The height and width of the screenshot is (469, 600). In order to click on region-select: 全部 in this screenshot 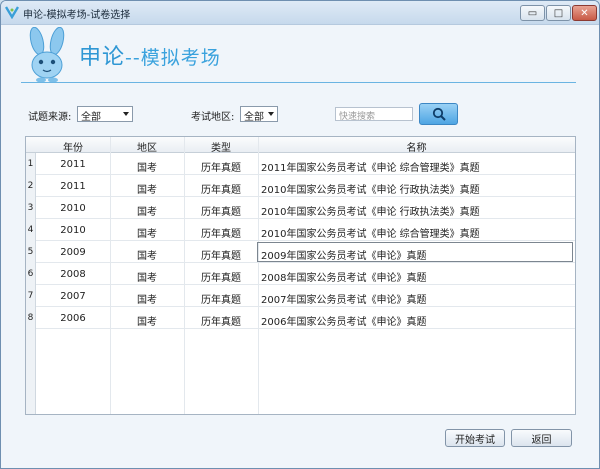, I will do `click(259, 114)`.